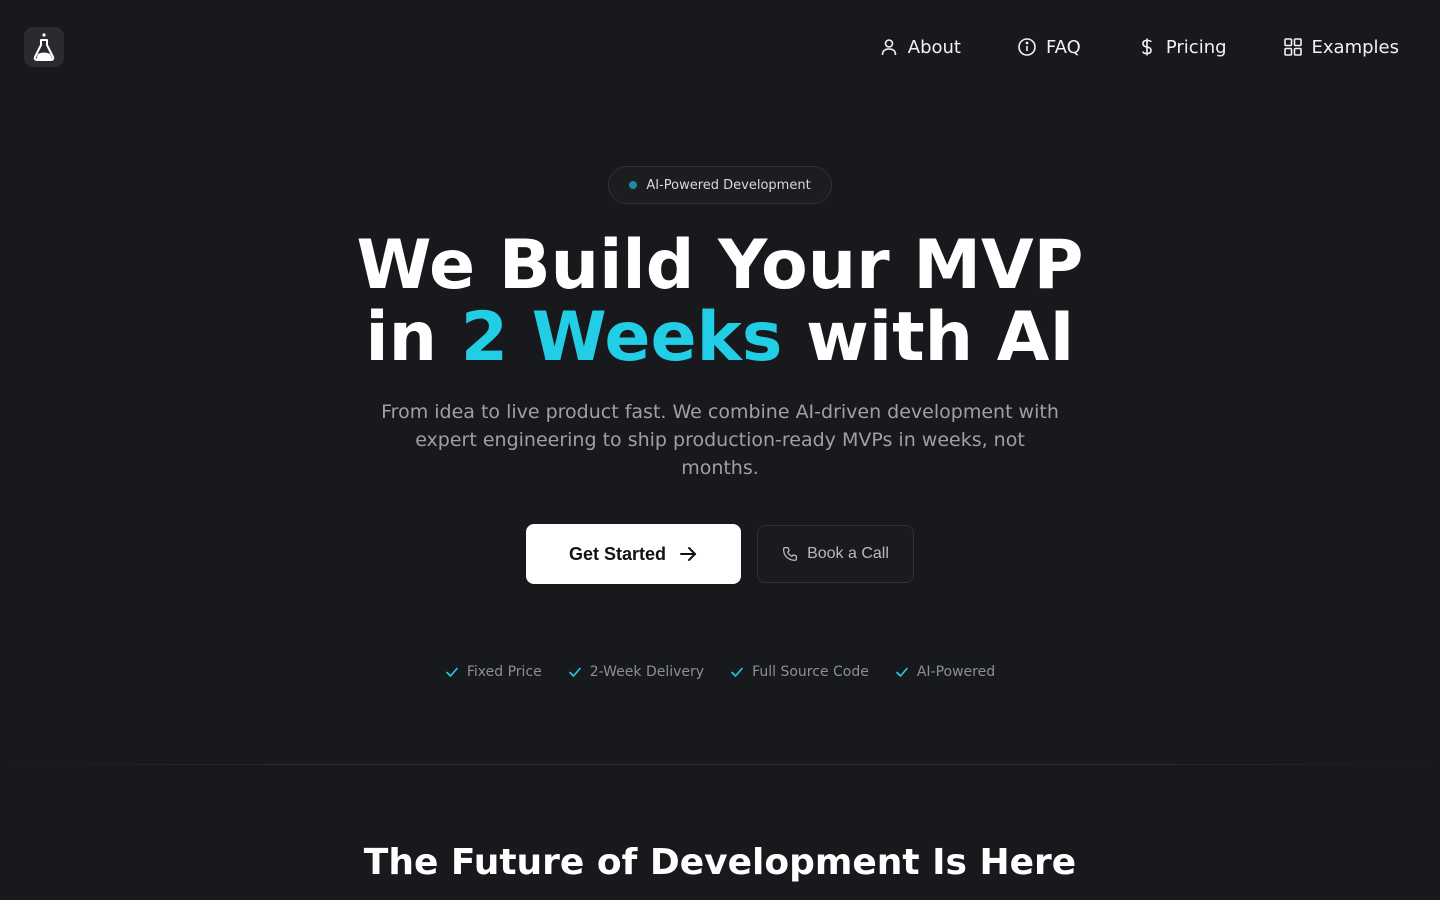 This screenshot has height=900, width=1440. Describe the element at coordinates (790, 554) in the screenshot. I see `phone-icon` at that location.